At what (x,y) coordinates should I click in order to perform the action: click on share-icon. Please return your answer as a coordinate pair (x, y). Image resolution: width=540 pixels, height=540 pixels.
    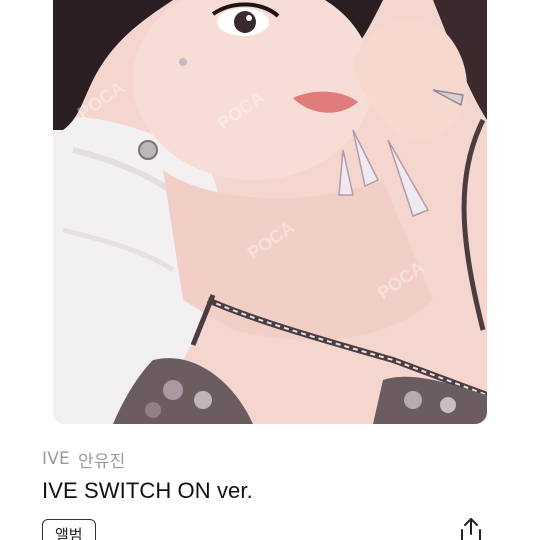
    Looking at the image, I should click on (471, 529).